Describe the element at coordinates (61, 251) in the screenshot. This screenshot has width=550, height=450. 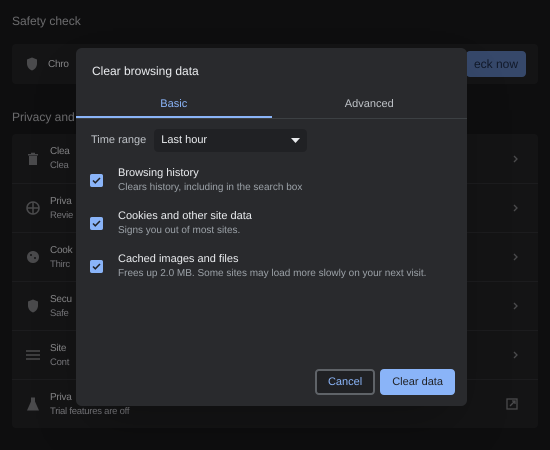
I see `row-title: Cook` at that location.